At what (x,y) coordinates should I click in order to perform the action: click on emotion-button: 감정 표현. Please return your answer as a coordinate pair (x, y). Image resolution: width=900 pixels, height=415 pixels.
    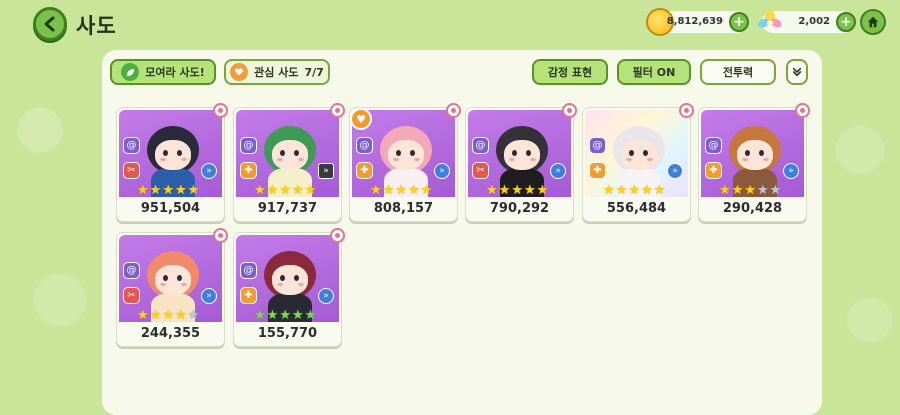
    Looking at the image, I should click on (570, 72).